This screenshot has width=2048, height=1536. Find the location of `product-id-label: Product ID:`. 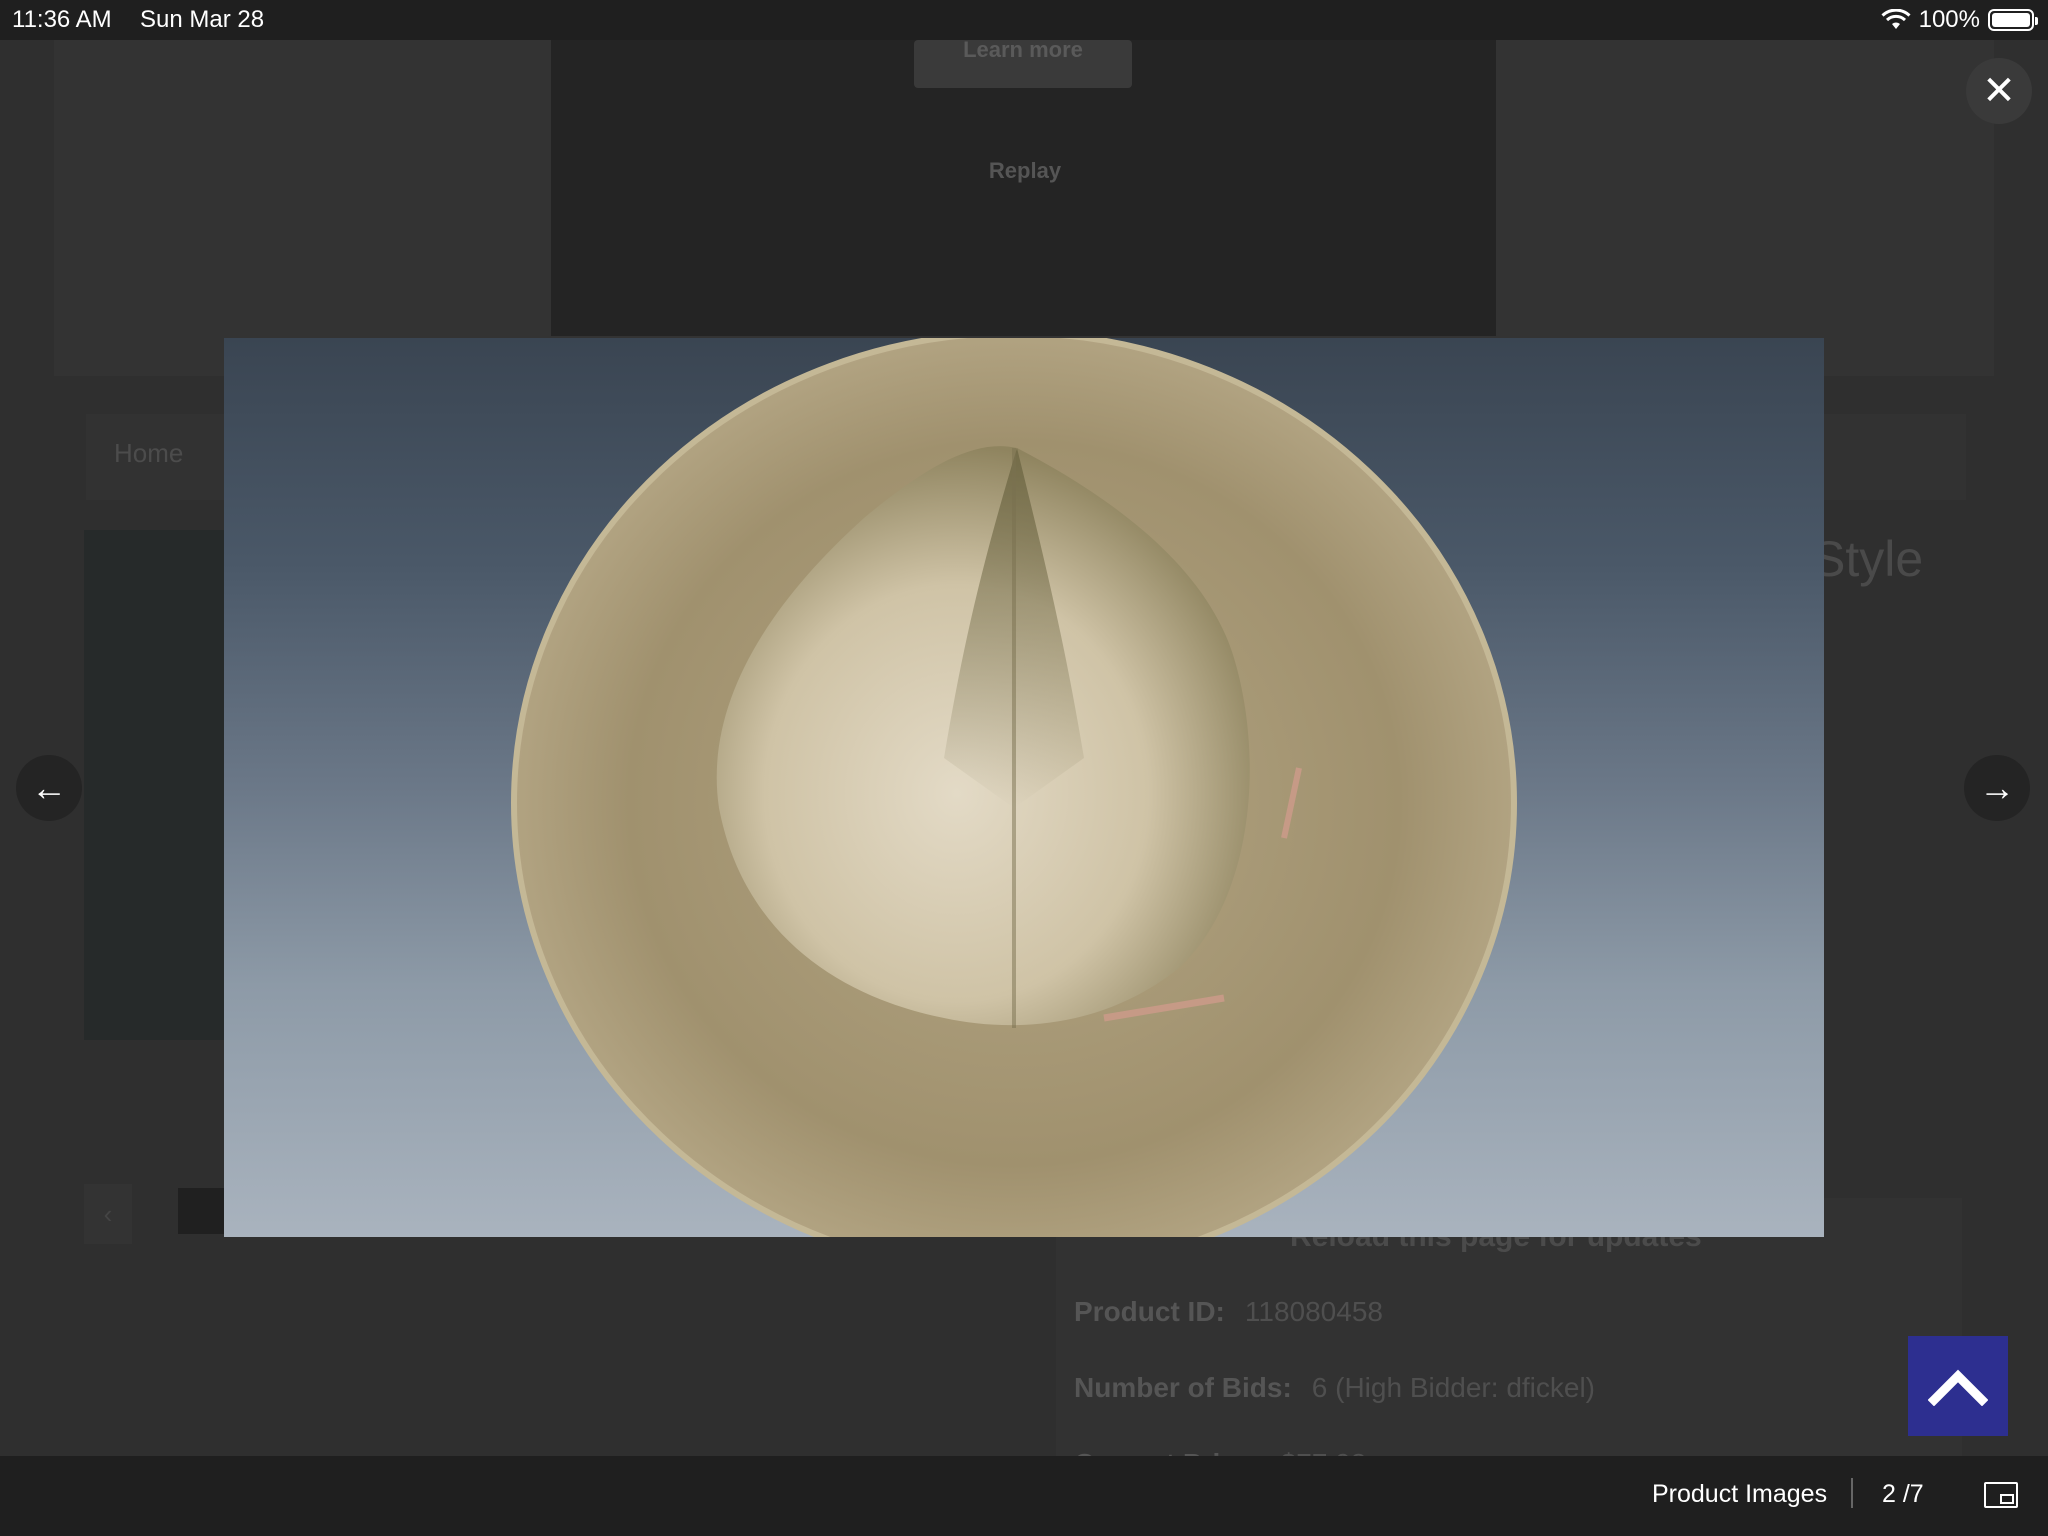

product-id-label: Product ID: is located at coordinates (1149, 1311).